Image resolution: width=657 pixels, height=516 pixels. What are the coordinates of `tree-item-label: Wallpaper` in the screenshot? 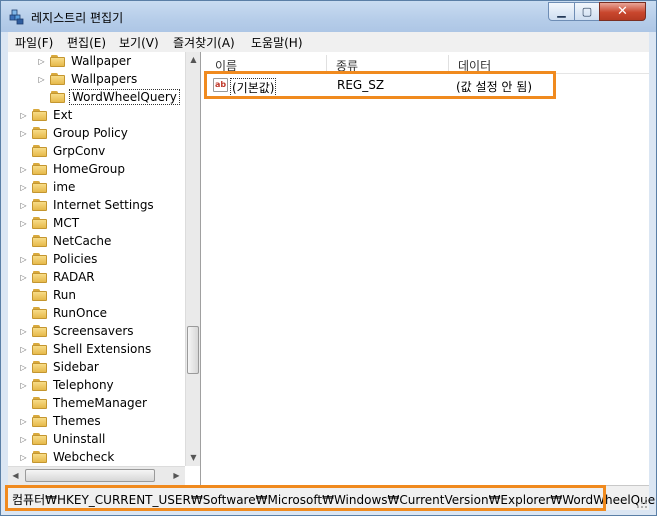 It's located at (101, 61).